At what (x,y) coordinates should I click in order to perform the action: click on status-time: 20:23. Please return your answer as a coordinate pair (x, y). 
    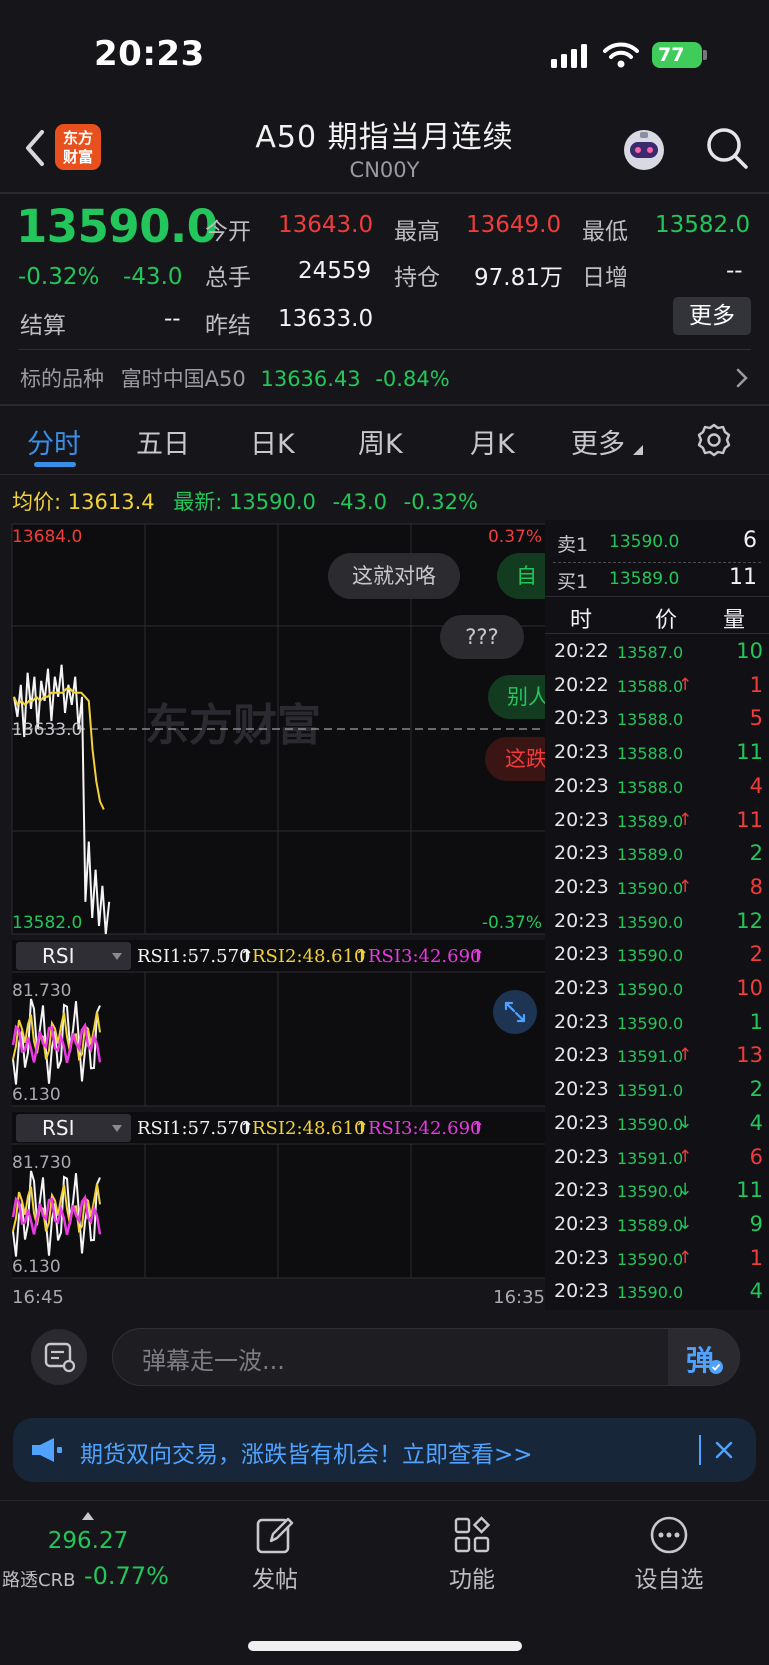
    Looking at the image, I should click on (149, 54).